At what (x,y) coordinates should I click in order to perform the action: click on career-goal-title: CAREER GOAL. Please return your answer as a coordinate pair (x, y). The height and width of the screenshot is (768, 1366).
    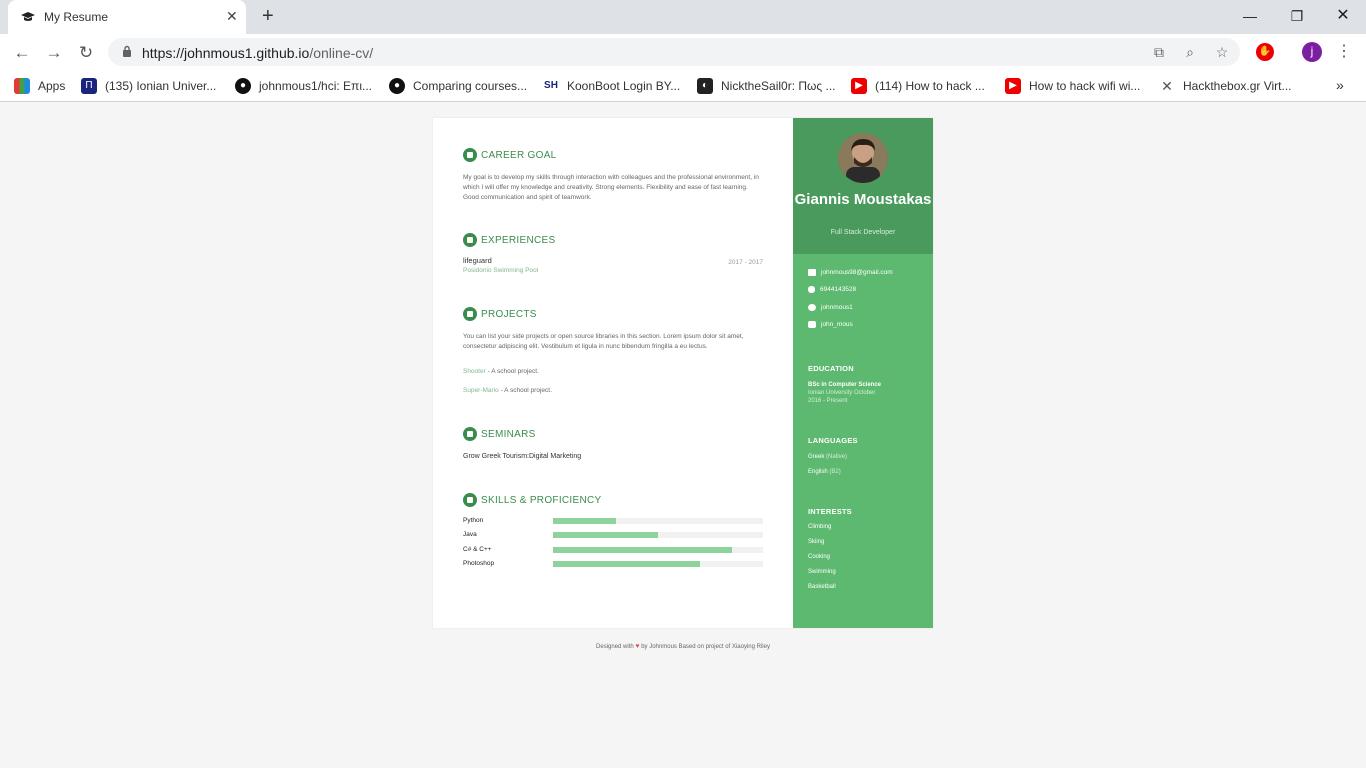
    Looking at the image, I should click on (519, 155).